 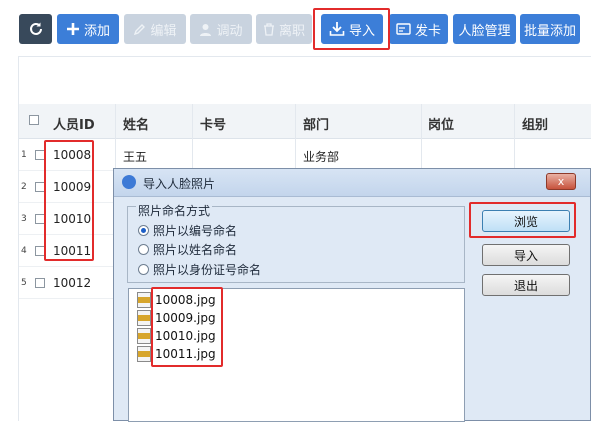 I want to click on edit-button: 编辑, so click(x=155, y=29).